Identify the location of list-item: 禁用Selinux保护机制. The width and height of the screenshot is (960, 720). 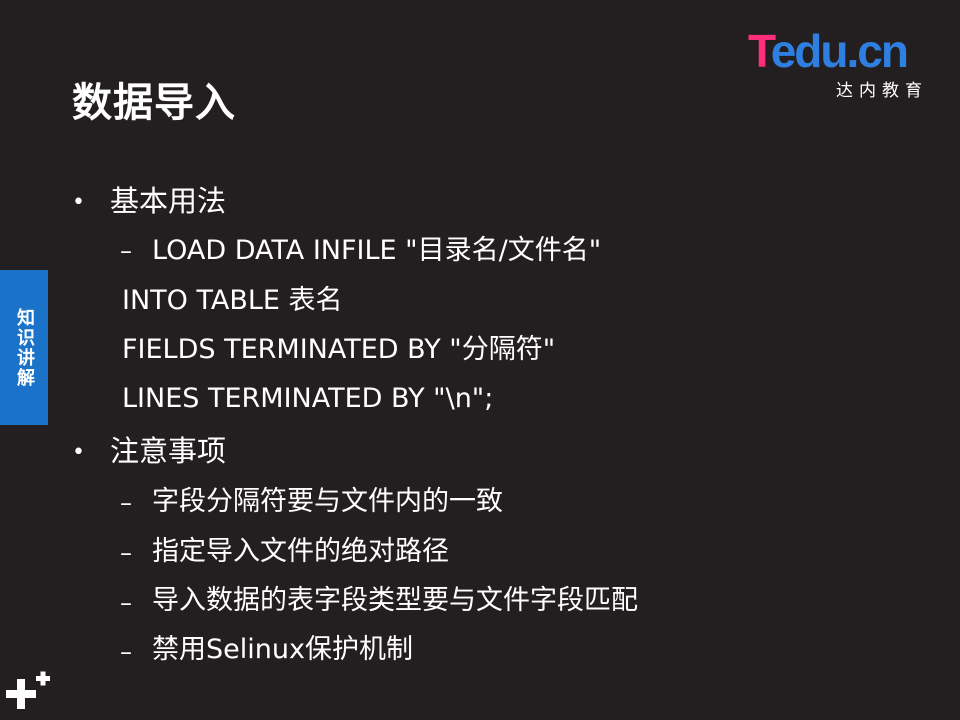
(282, 649).